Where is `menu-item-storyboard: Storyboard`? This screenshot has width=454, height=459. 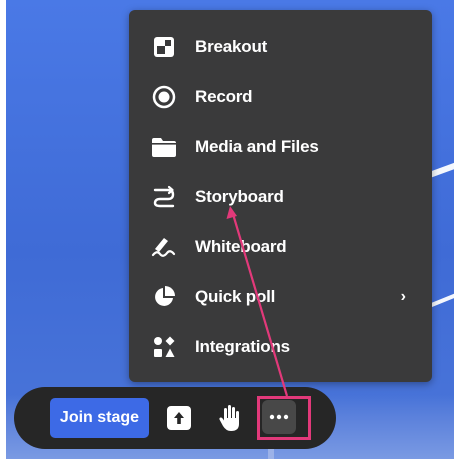 menu-item-storyboard: Storyboard is located at coordinates (280, 197).